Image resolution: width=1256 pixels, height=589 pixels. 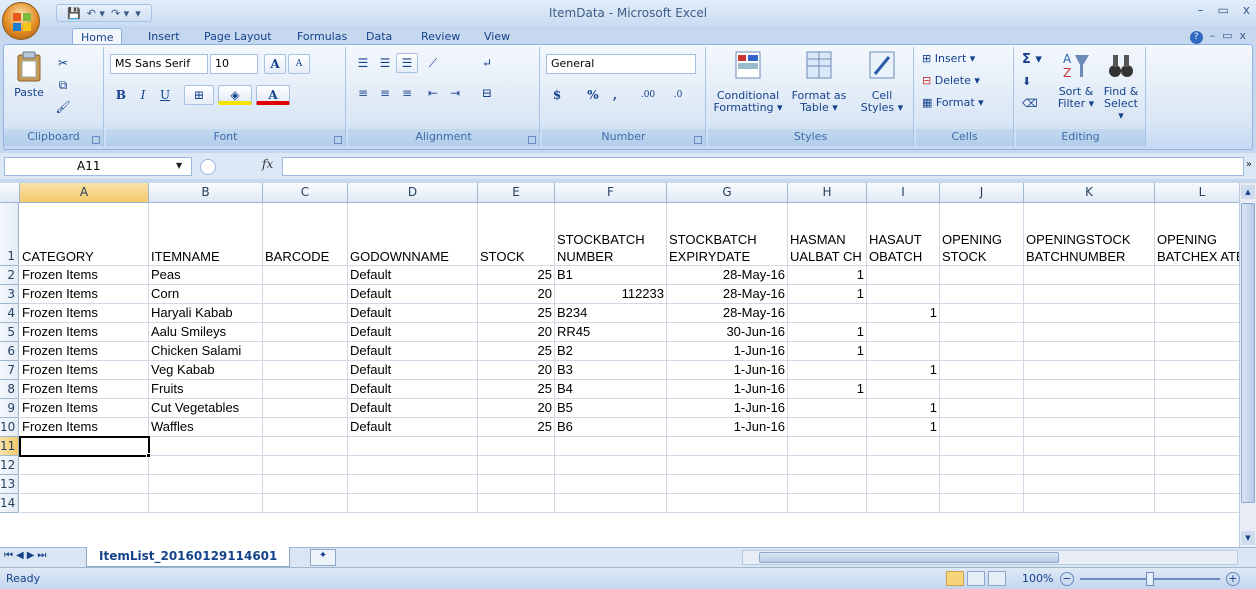 I want to click on header-cell: STOCKBATCH NUMBER, so click(x=611, y=234).